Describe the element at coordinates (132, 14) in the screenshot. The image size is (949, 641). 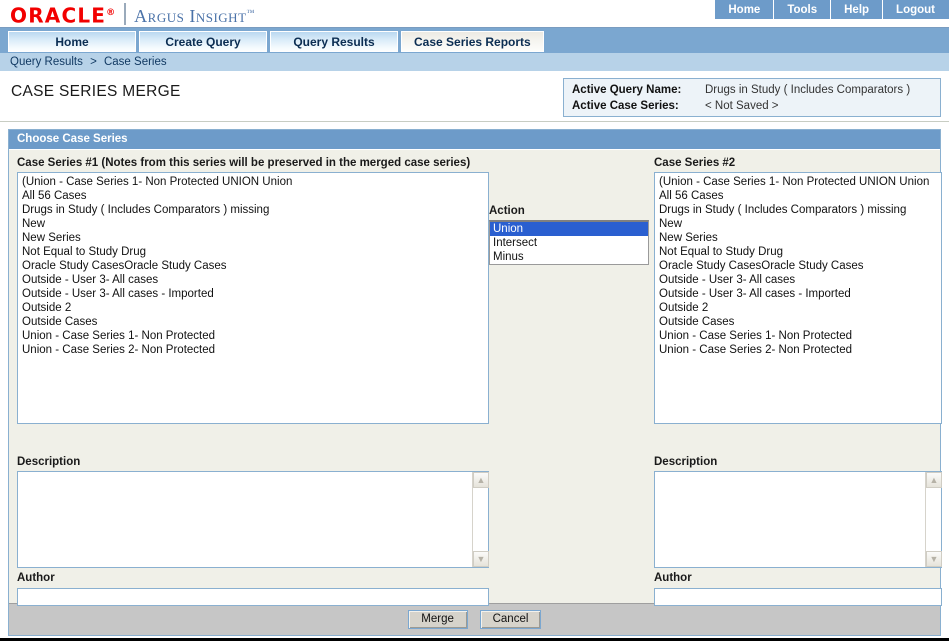
I see `brand-logo: ORACLE® Argus Insight™` at that location.